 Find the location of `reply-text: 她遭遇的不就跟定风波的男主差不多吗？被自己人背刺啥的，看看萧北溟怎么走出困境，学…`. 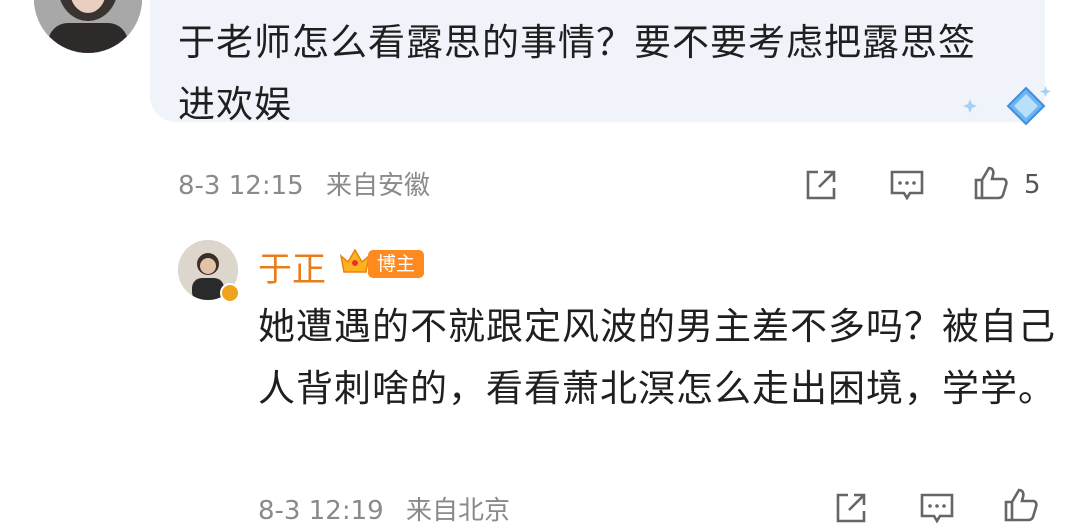

reply-text: 她遭遇的不就跟定风波的男主差不多吗？被自己人背刺啥的，看看萧北溟怎么走出困境，学… is located at coordinates (657, 357).